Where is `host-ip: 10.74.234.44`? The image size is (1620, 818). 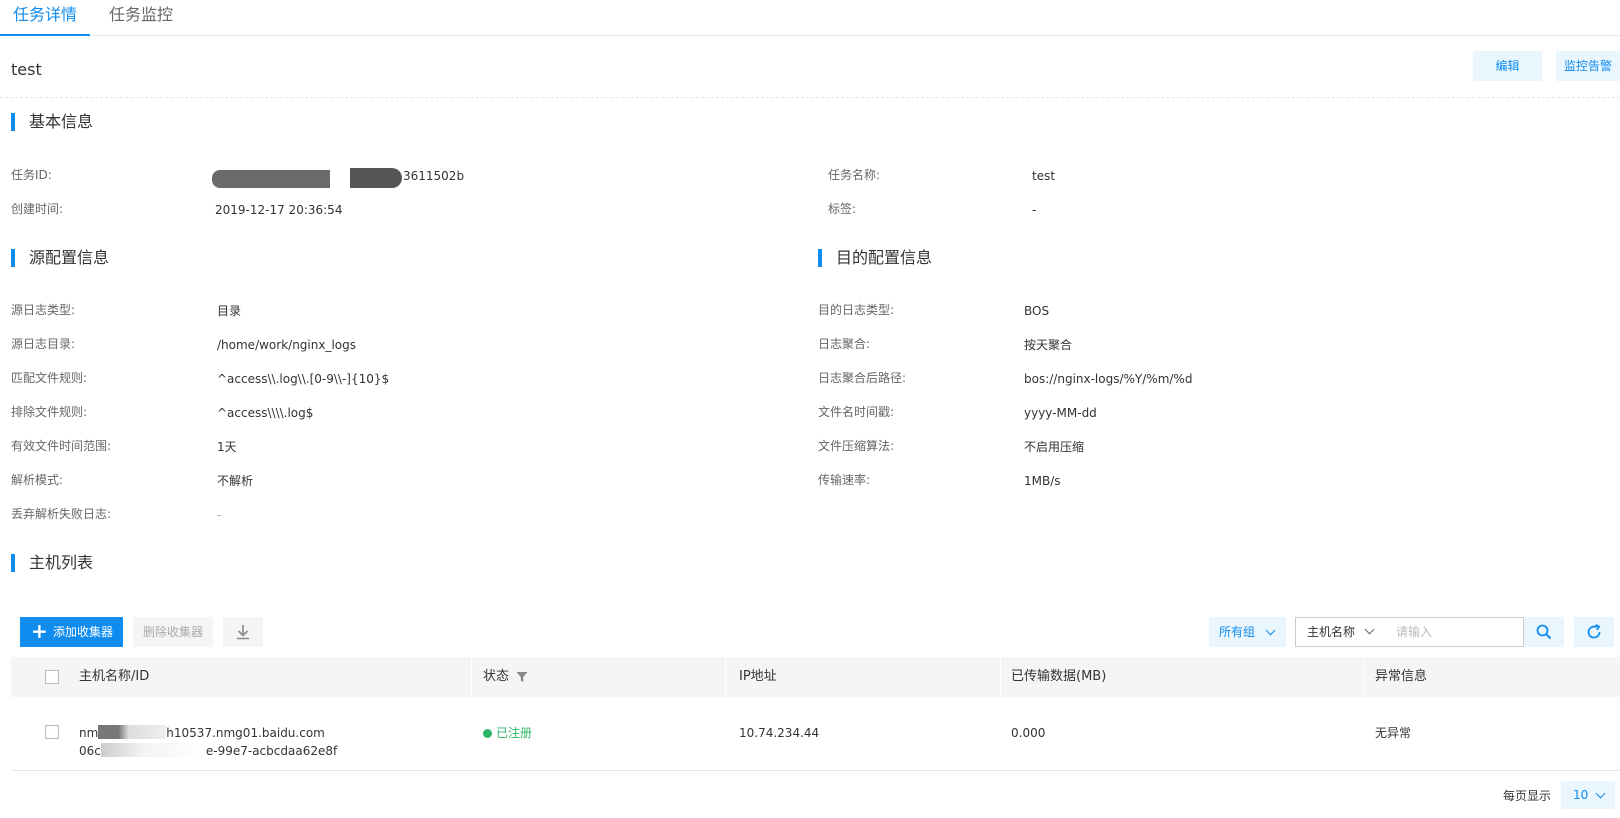 host-ip: 10.74.234.44 is located at coordinates (779, 733).